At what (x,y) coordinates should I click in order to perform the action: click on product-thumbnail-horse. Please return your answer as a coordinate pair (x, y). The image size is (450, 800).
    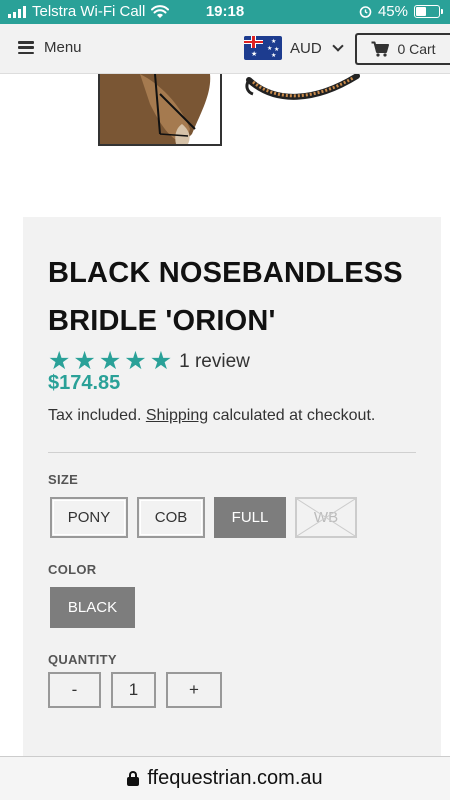
    Looking at the image, I should click on (160, 110).